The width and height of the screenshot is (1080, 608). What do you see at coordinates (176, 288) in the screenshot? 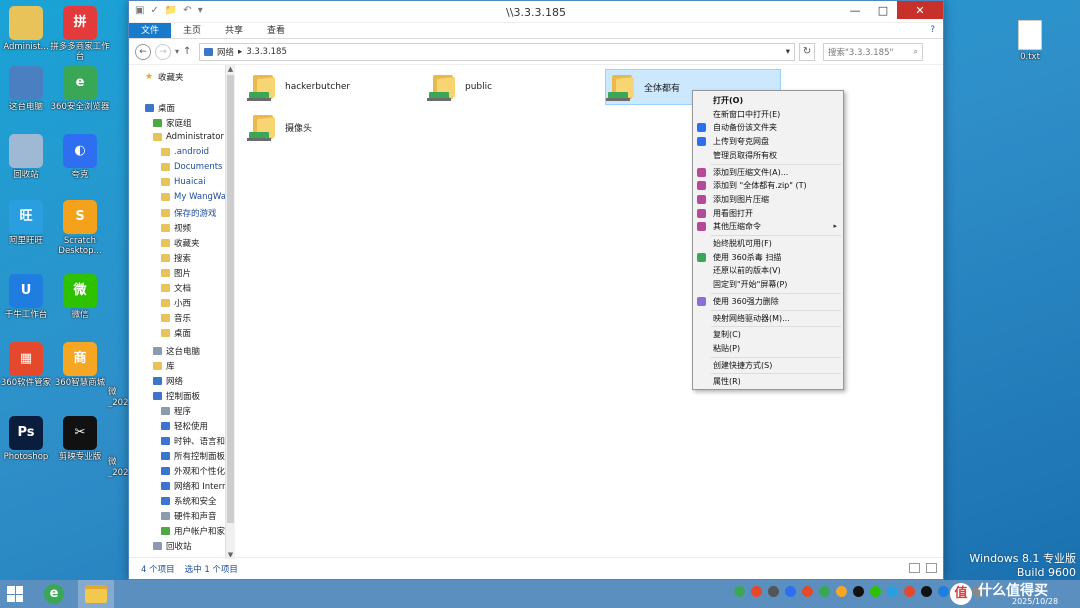
I see `nav-item: 文档` at bounding box center [176, 288].